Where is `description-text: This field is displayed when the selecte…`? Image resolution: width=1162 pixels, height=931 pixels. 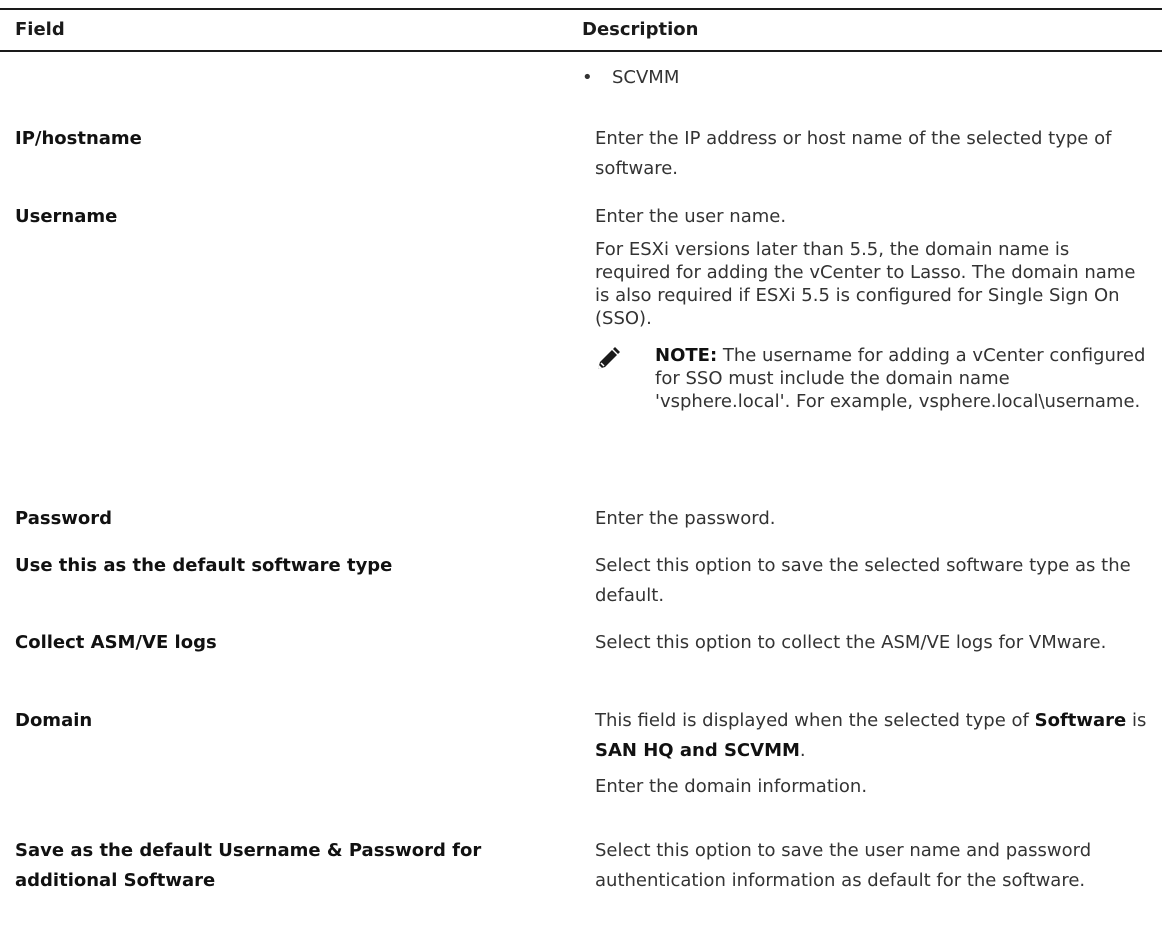
description-text: This field is displayed when the selecte… is located at coordinates (872, 736).